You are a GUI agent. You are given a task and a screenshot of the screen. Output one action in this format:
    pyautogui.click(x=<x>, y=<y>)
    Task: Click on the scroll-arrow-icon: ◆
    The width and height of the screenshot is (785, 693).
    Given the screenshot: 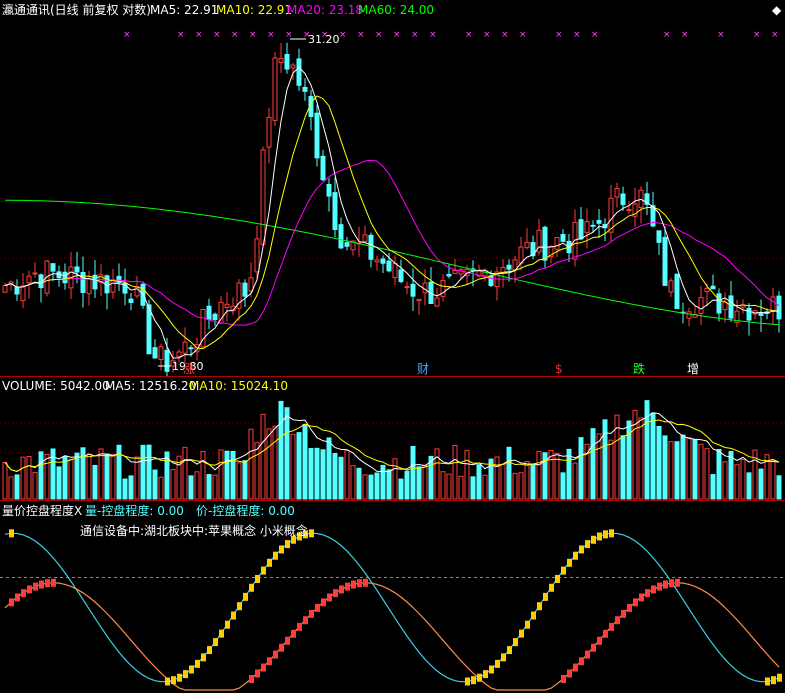 What is the action you would take?
    pyautogui.click(x=777, y=10)
    